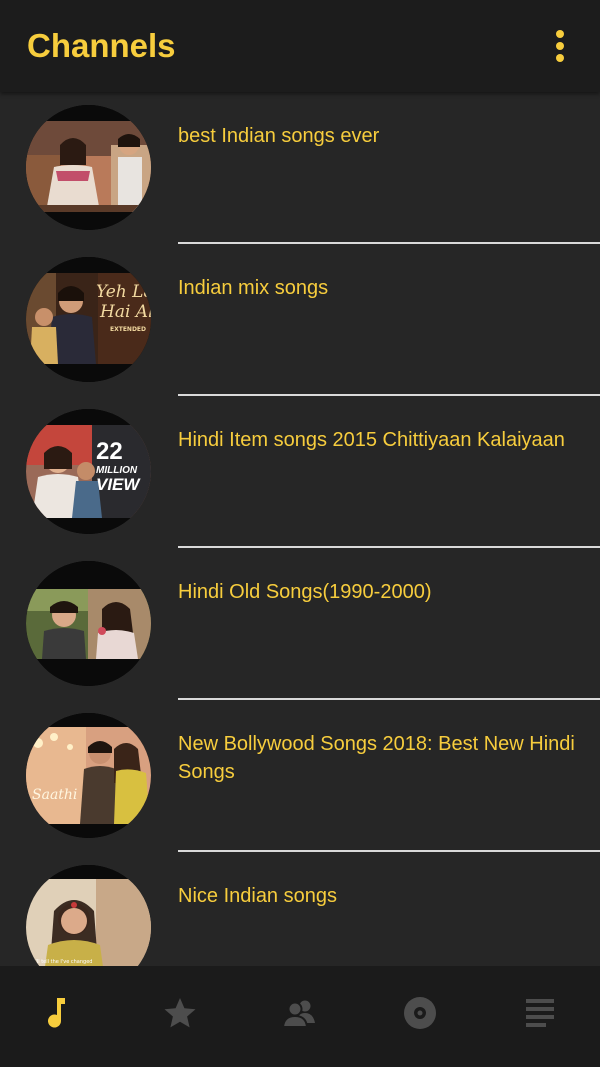 Image resolution: width=600 pixels, height=1067 pixels. Describe the element at coordinates (118, 484) in the screenshot. I see `thumbnail-text: VIEW` at that location.